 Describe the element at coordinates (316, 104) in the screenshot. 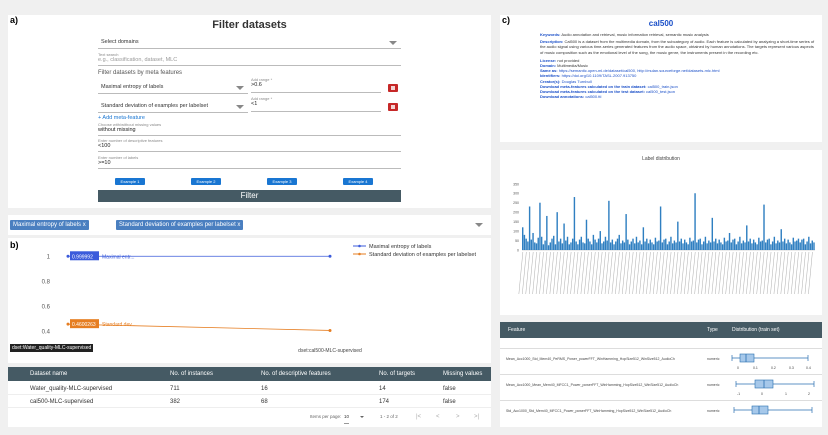

I see `range-input-2: Add range * <1` at that location.